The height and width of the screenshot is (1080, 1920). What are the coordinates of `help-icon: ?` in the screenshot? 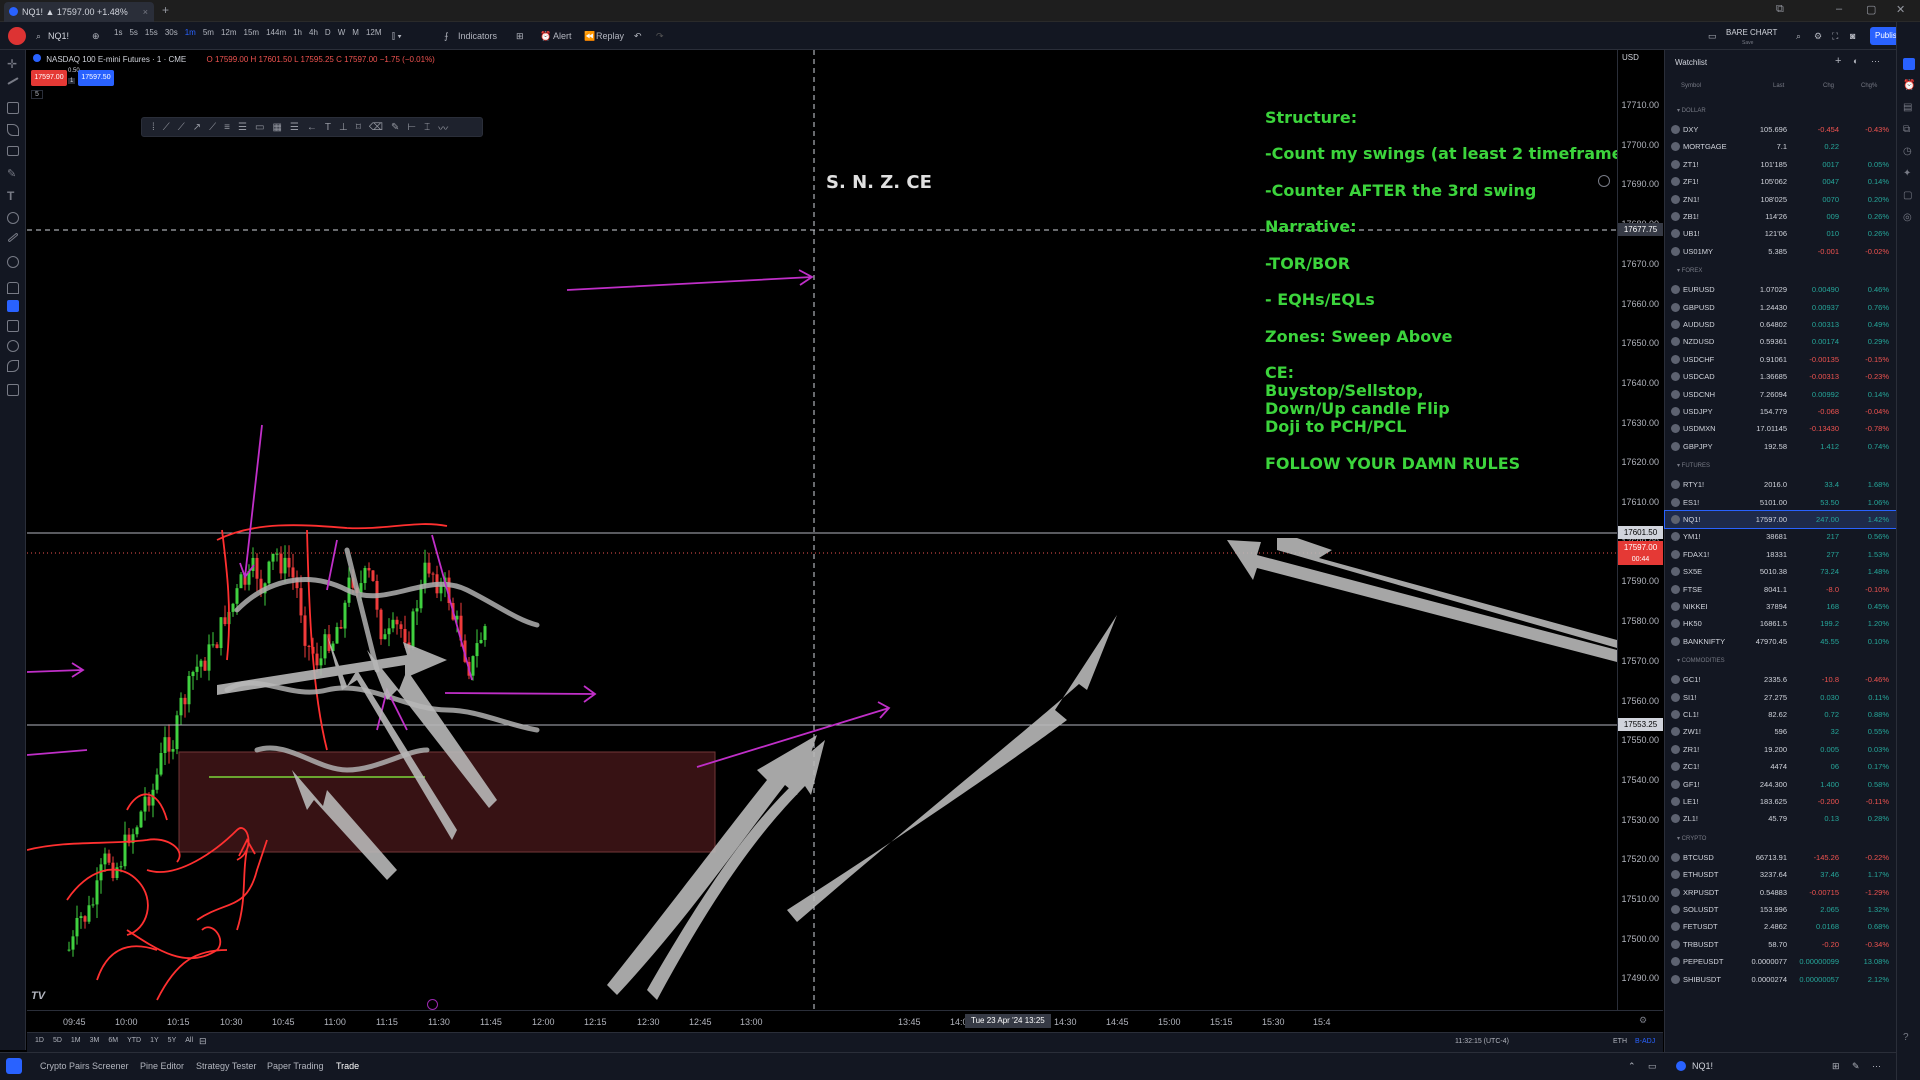 It's located at (1906, 1037).